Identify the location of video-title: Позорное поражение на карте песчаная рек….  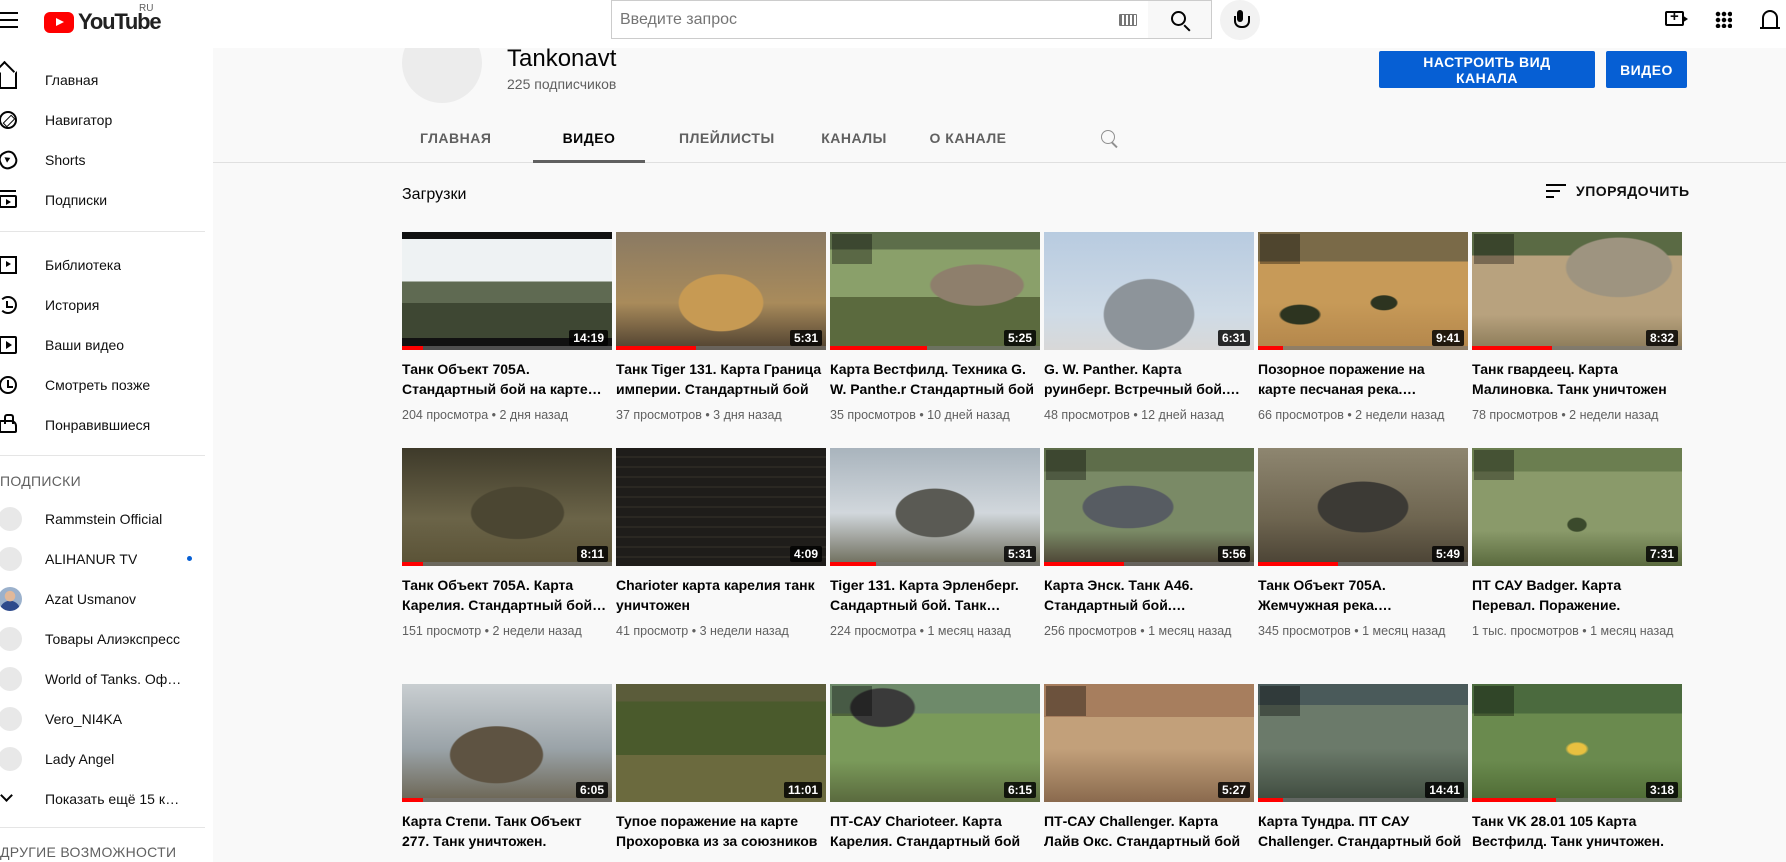
(1361, 379).